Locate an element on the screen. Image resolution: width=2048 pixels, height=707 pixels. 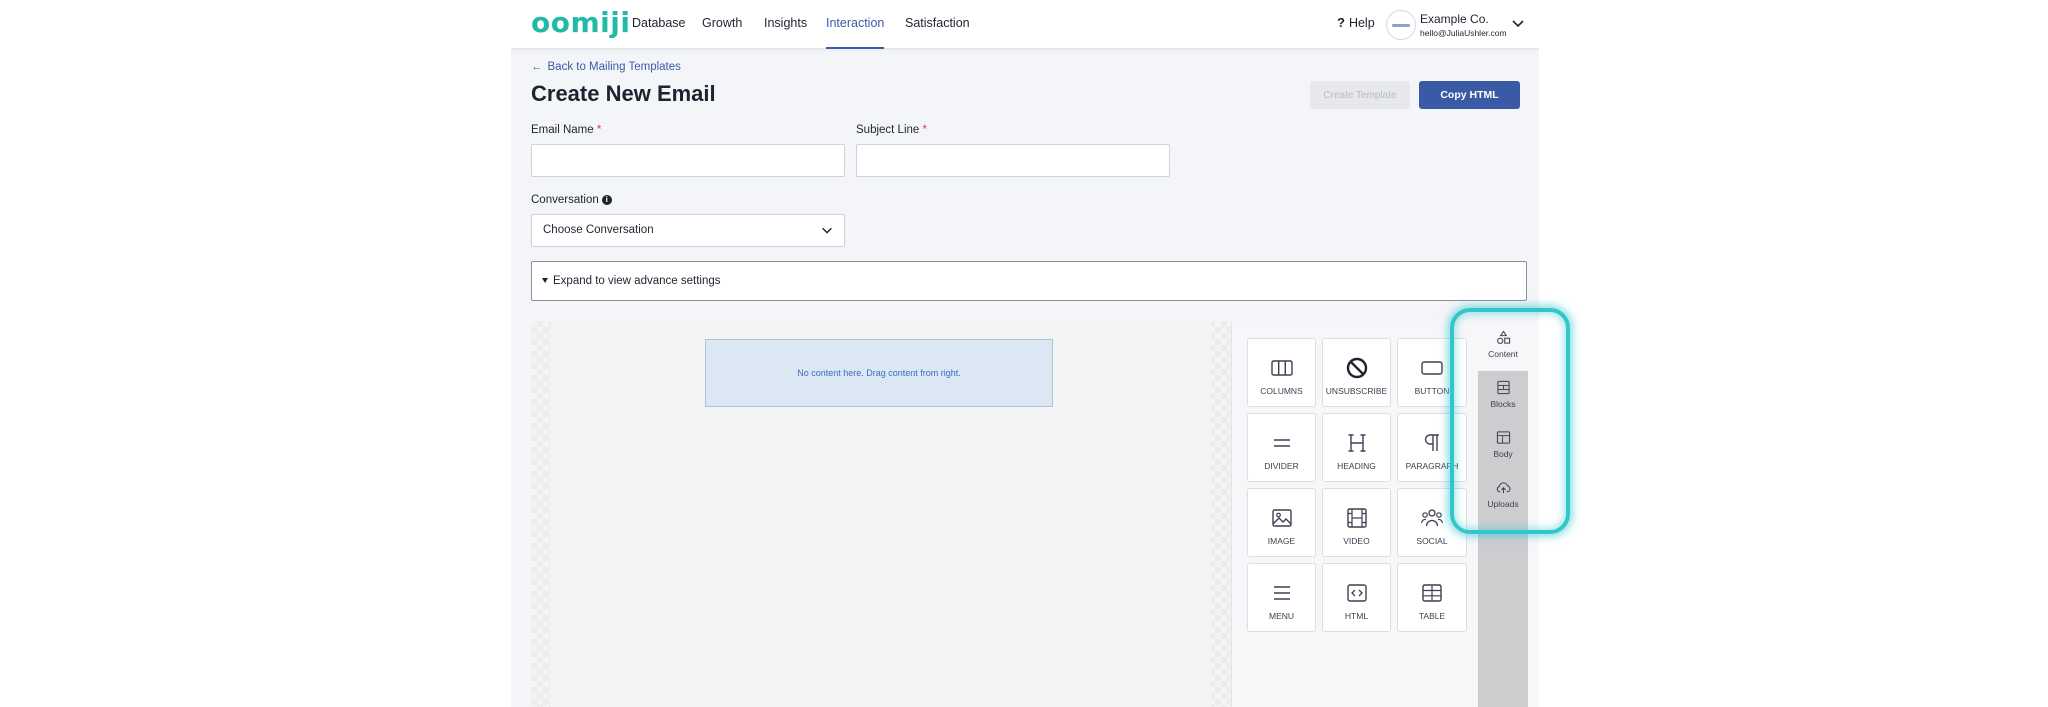
tool-label: PARAGRAPH is located at coordinates (1432, 466).